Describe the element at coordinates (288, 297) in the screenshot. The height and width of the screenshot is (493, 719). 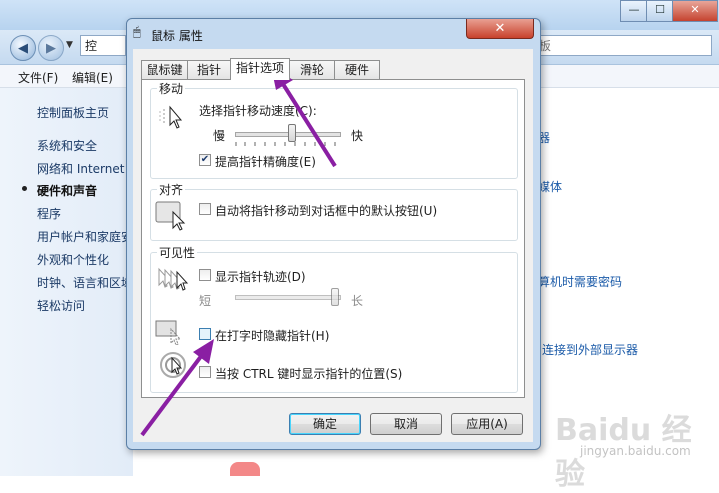
I see `trail-slider-track` at that location.